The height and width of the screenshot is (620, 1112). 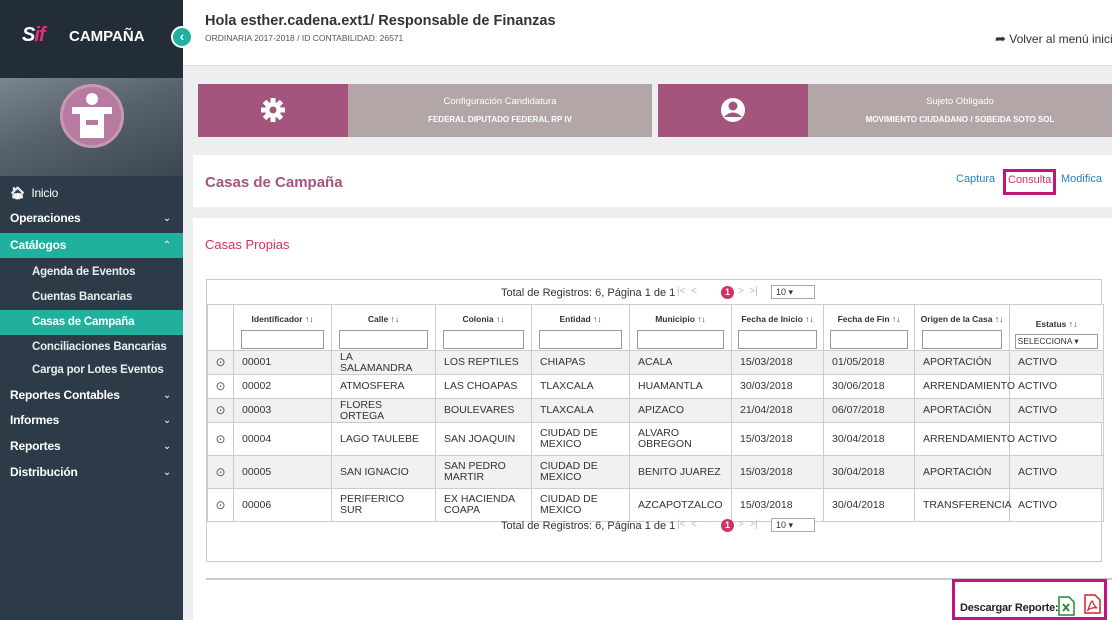 I want to click on table-cell: 00004, so click(x=282, y=439).